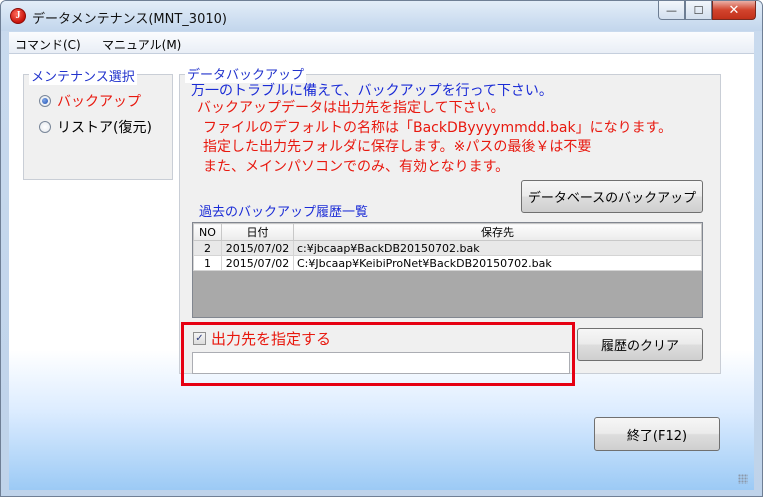  Describe the element at coordinates (356, 167) in the screenshot. I see `message-line-5: また、メインパソコンでのみ、有効となります。` at that location.